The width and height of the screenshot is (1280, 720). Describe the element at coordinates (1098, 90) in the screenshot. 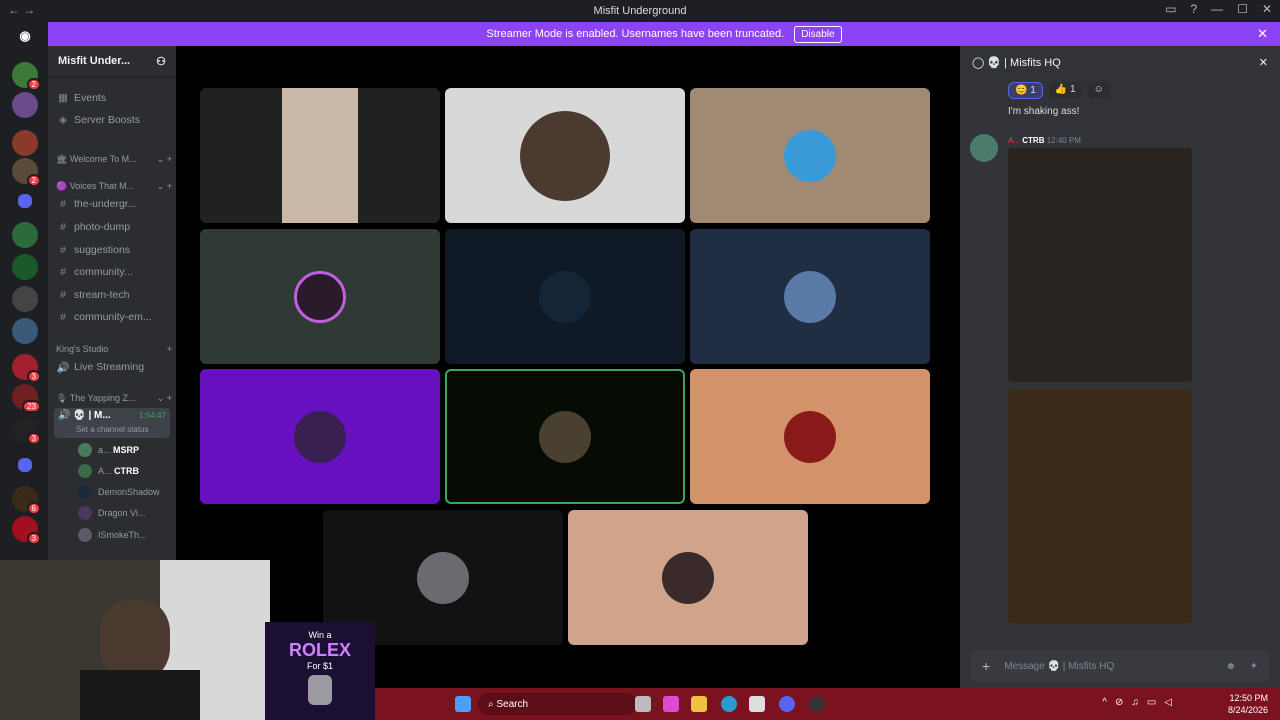

I see `add-reaction-icon: ☺` at that location.